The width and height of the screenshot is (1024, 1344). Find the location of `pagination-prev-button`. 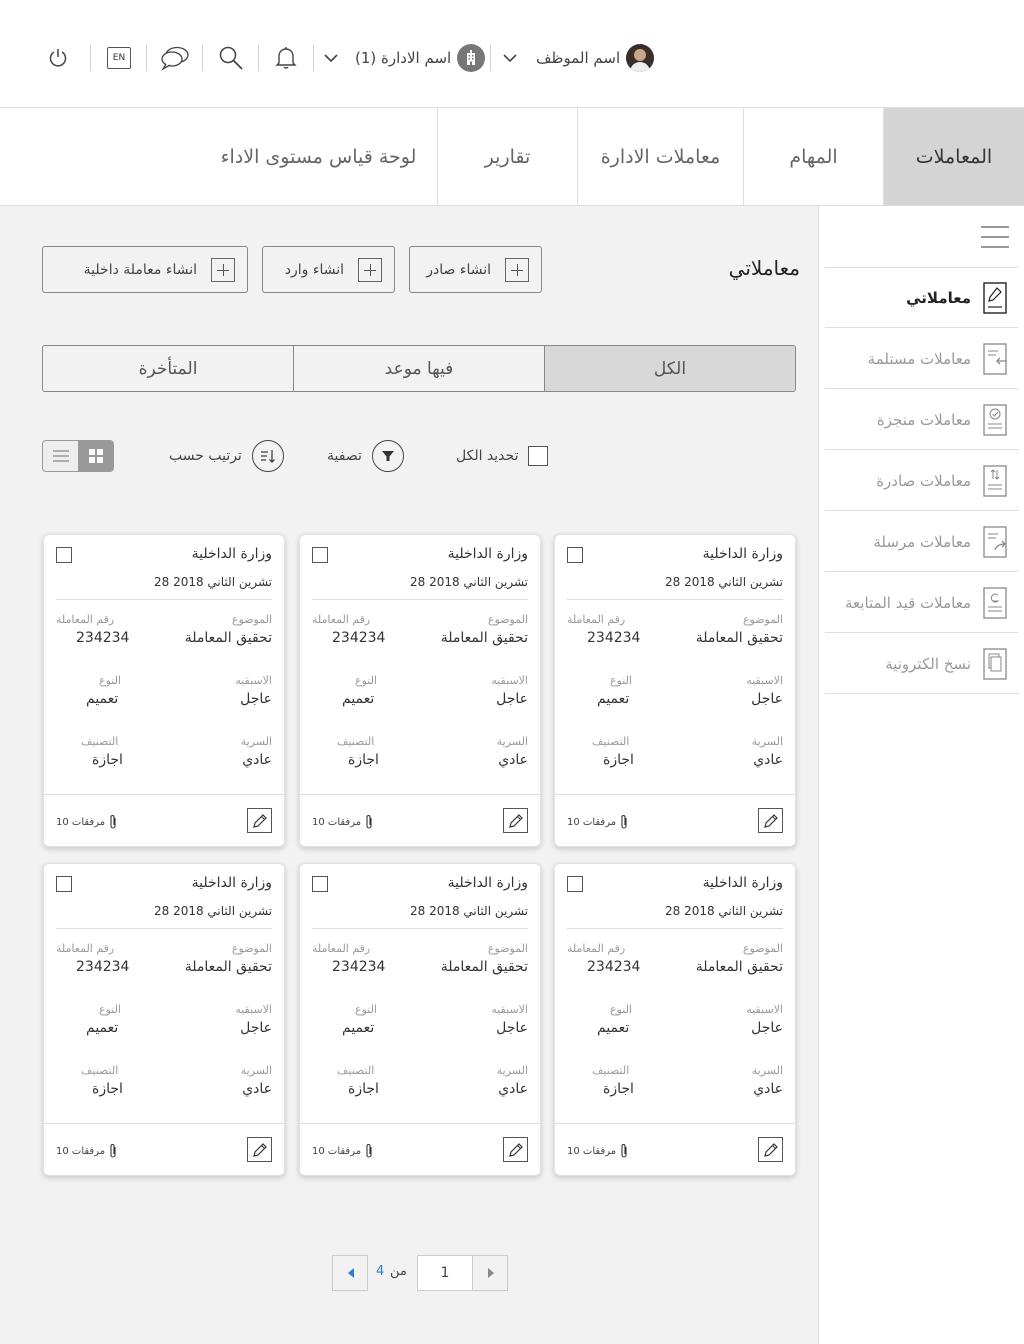

pagination-prev-button is located at coordinates (350, 1273).